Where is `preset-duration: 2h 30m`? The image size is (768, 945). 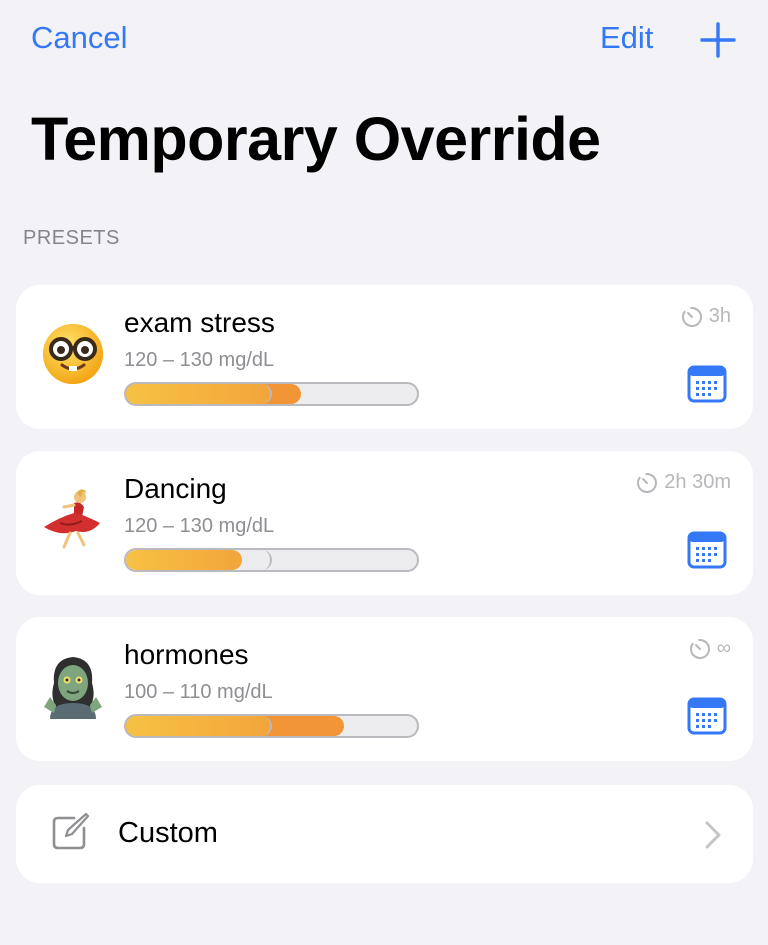
preset-duration: 2h 30m is located at coordinates (683, 482).